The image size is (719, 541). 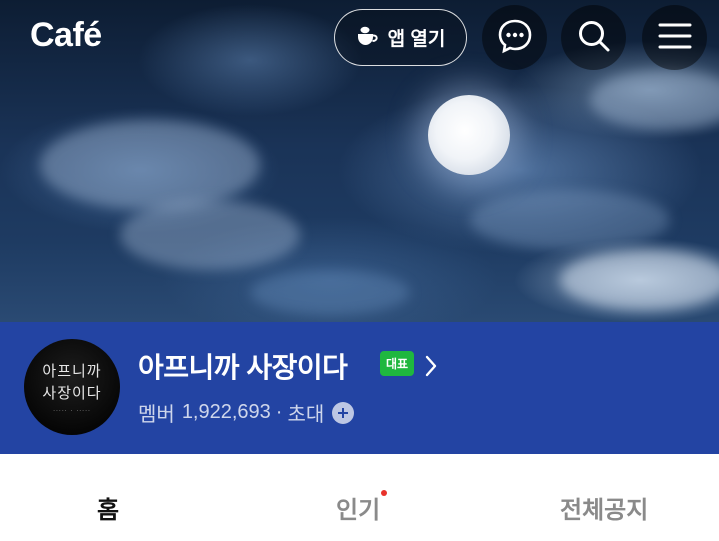 I want to click on thumbnail-text-line: 사장이다, so click(x=72, y=392).